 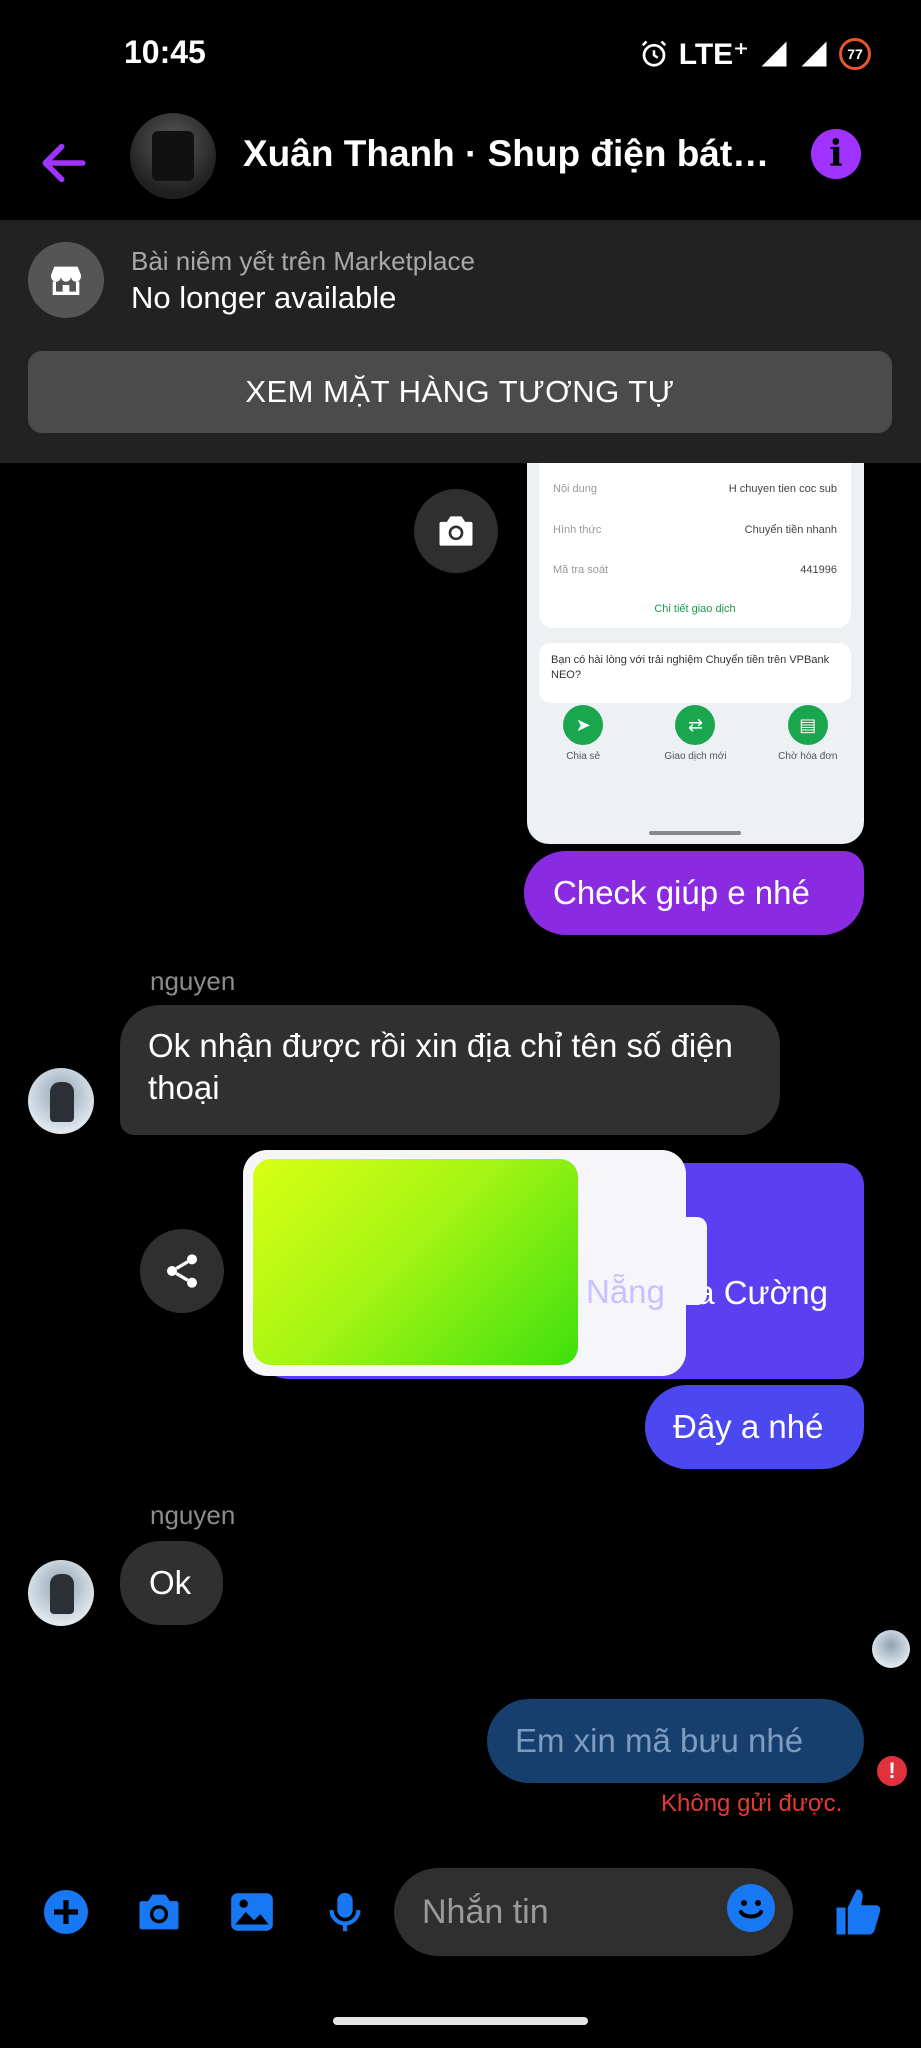 I want to click on send-error-text: Không gửi được., so click(x=751, y=1804).